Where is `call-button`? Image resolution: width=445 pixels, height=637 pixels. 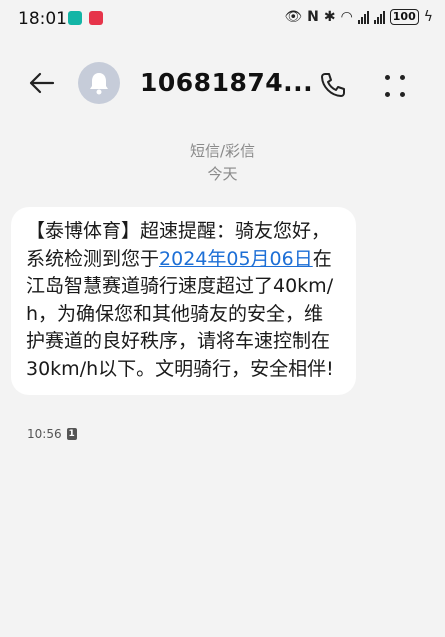
call-button is located at coordinates (334, 86).